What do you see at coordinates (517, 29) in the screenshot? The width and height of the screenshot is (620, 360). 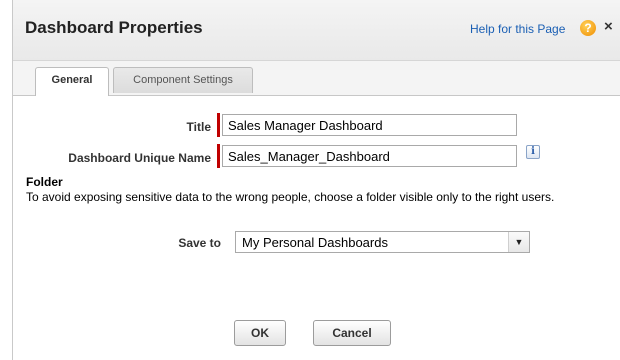 I see `help-for-this-page-link: Help for this Page` at bounding box center [517, 29].